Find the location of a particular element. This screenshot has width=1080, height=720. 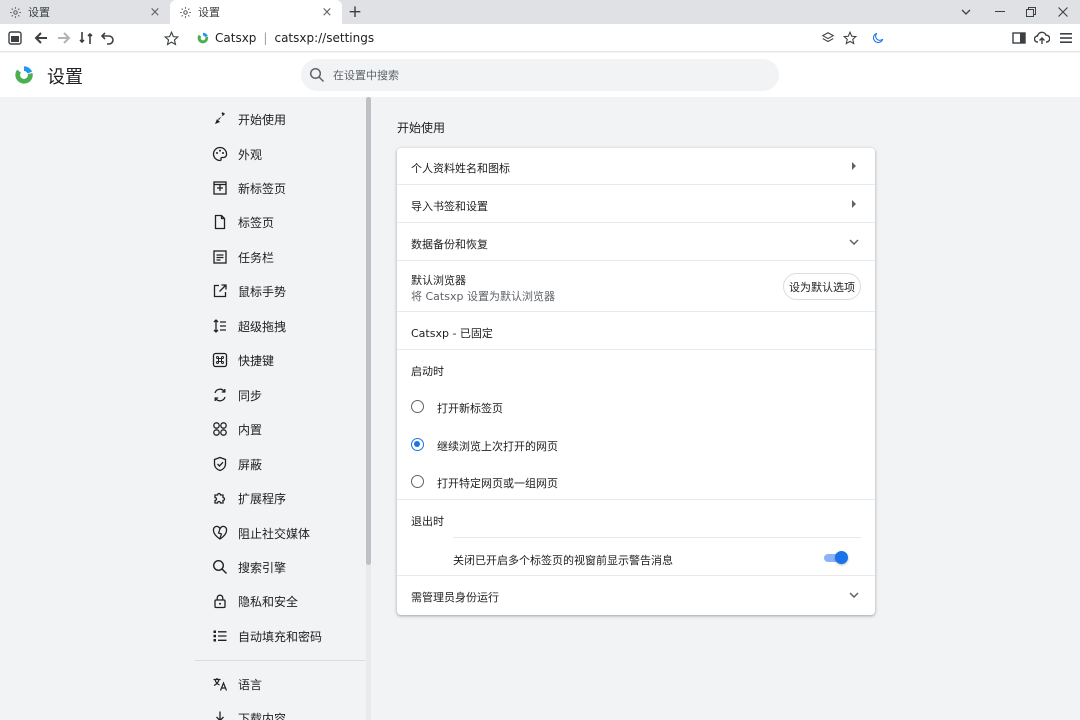

palette-icon is located at coordinates (220, 154).